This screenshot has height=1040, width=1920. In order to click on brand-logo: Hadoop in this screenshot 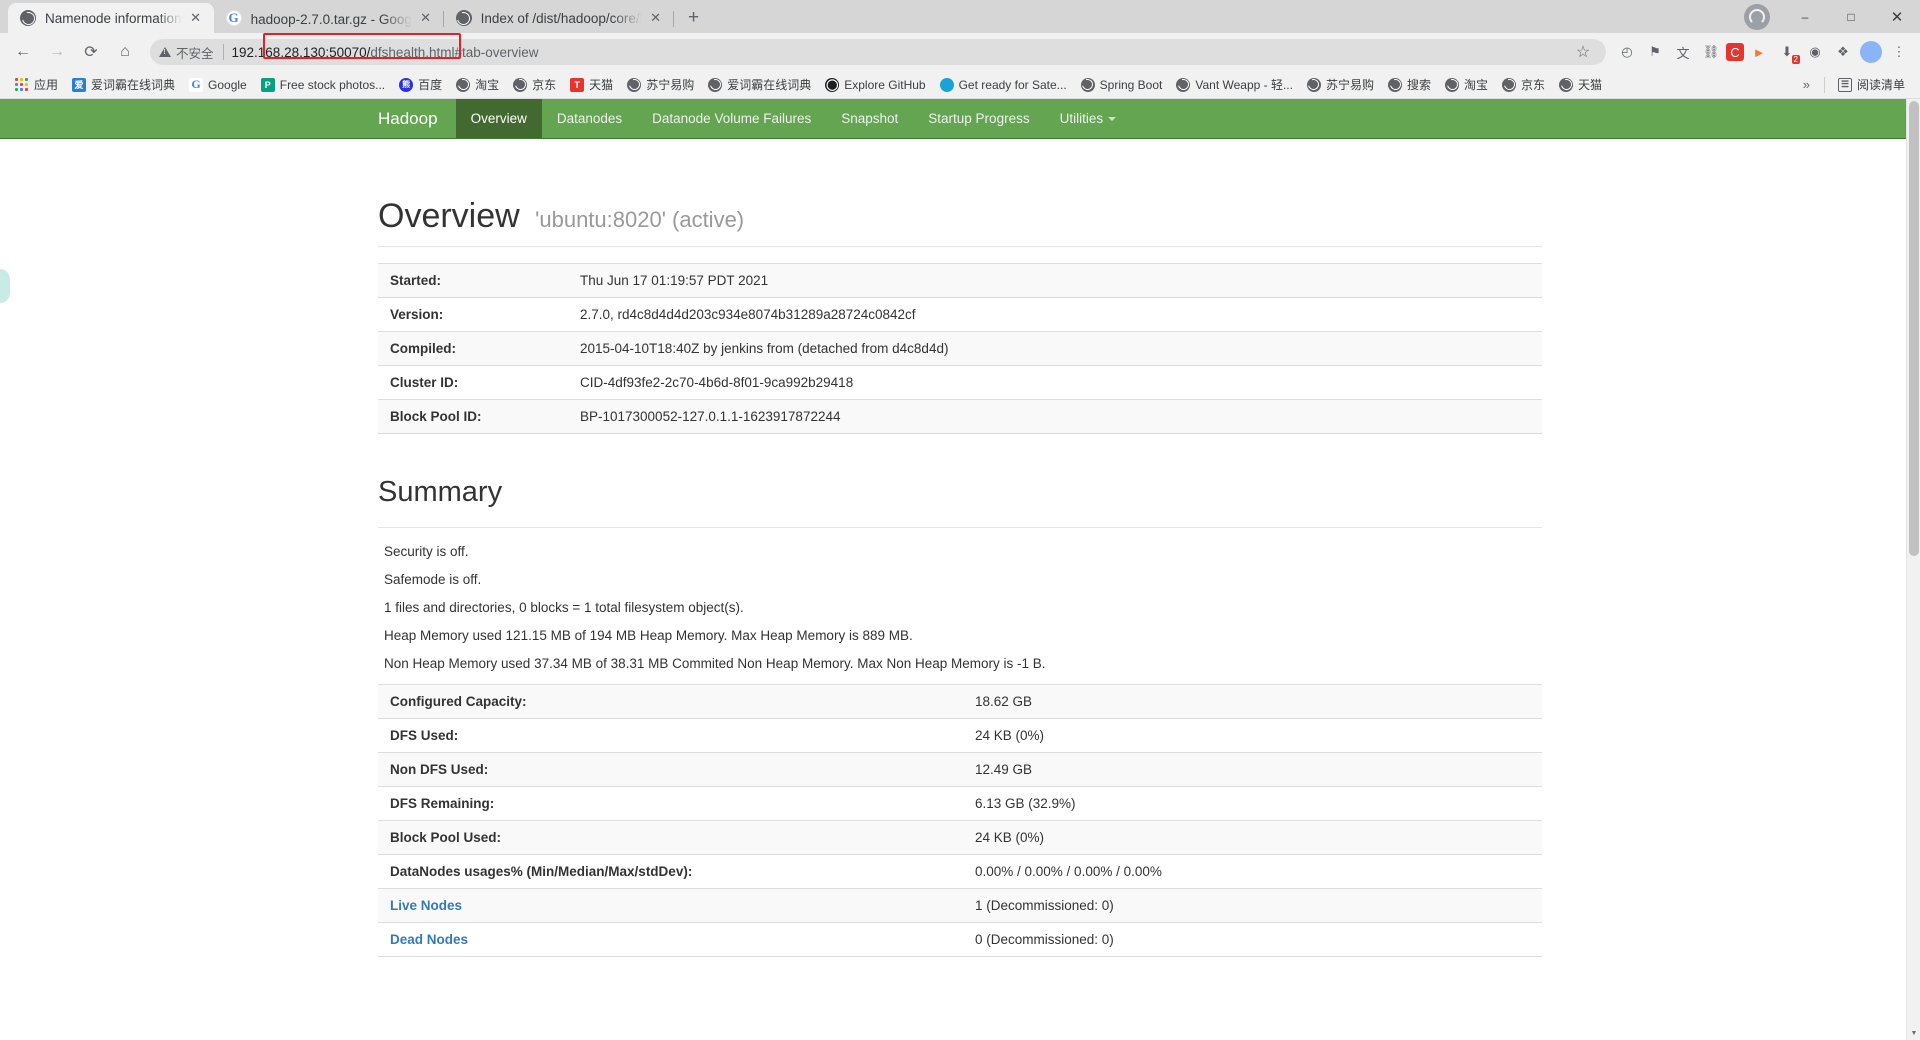, I will do `click(408, 118)`.